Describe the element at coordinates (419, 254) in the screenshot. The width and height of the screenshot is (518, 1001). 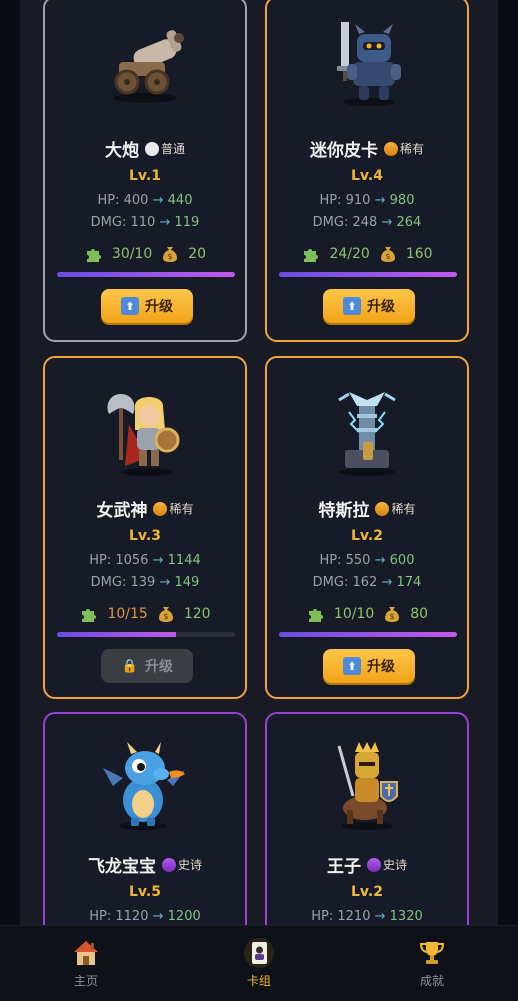
I see `coin-cost: 160` at that location.